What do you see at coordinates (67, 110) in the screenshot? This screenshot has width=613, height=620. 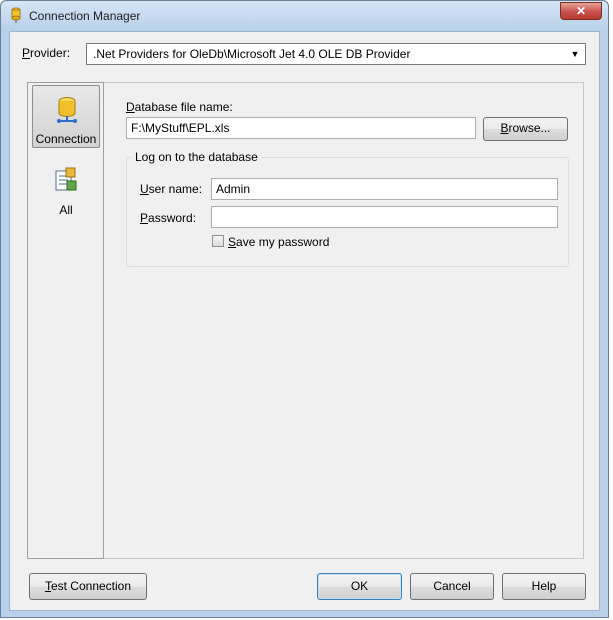 I see `database-icon` at bounding box center [67, 110].